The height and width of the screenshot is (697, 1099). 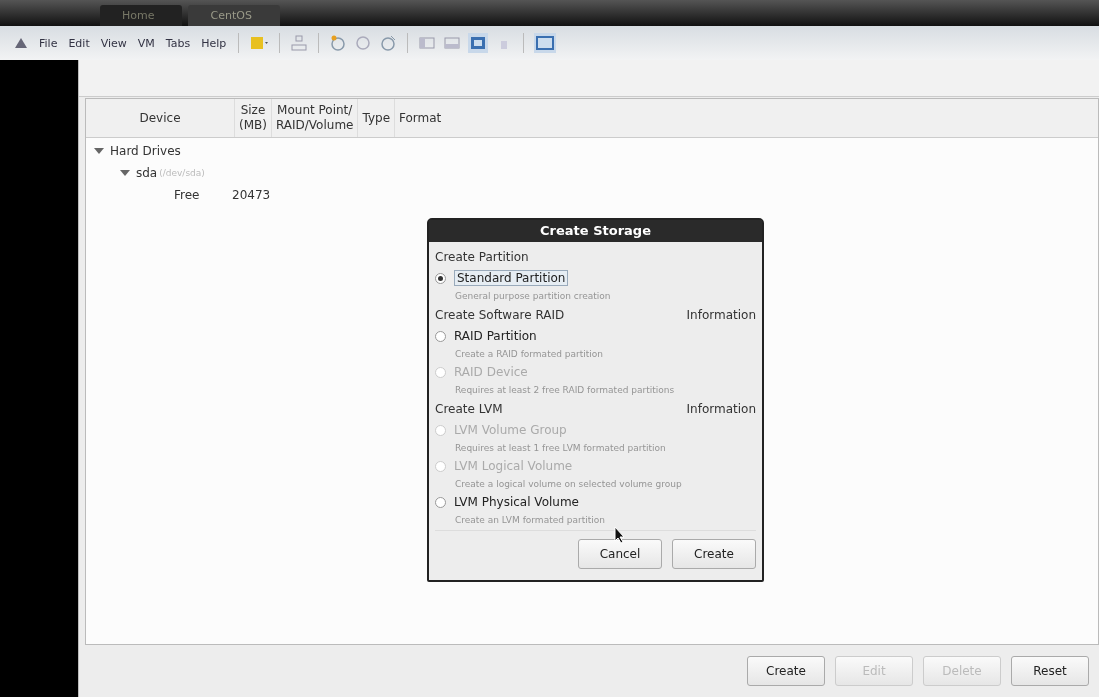 What do you see at coordinates (495, 336) in the screenshot?
I see `option-label: RAID Partition` at bounding box center [495, 336].